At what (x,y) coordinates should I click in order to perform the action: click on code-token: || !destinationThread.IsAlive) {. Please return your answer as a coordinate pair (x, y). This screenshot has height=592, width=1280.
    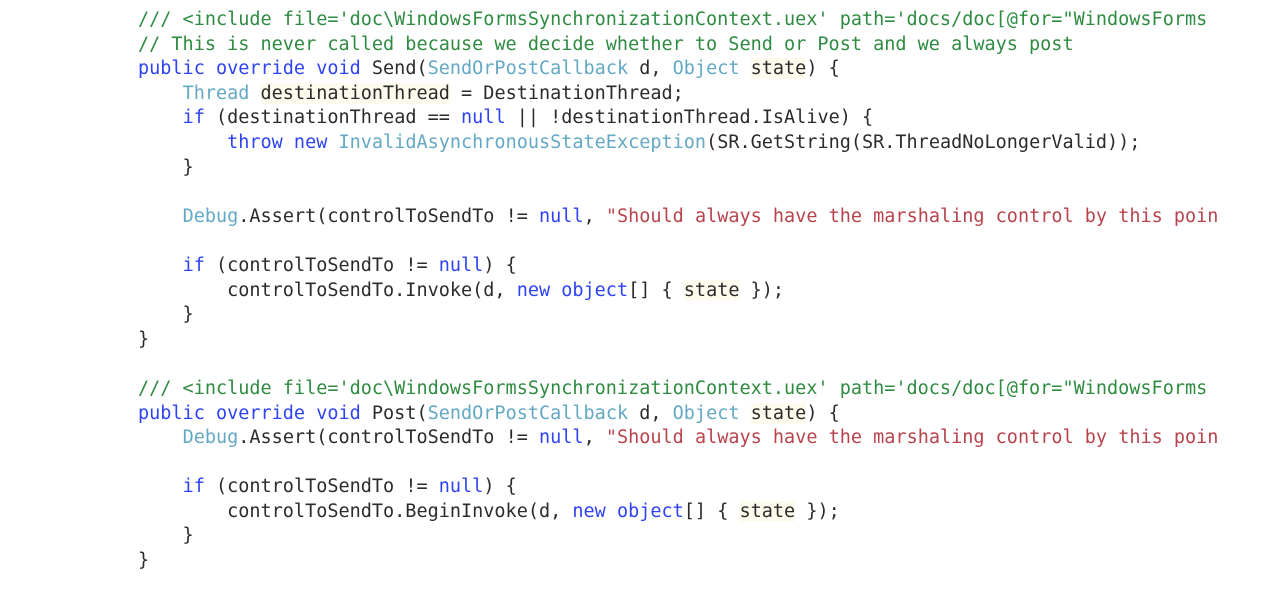
    Looking at the image, I should click on (689, 118).